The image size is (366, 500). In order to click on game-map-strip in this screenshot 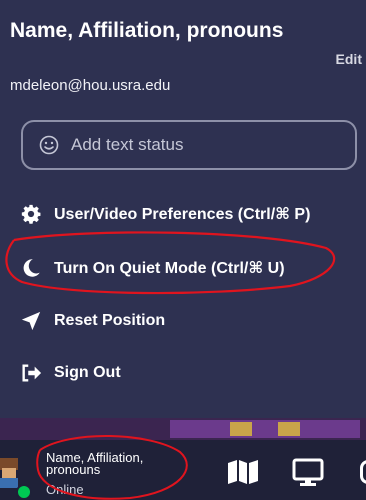, I will do `click(183, 429)`.